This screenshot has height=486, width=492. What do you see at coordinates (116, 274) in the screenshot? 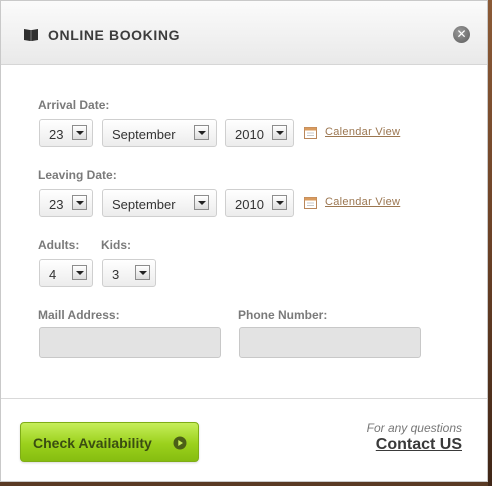
I see `kids-value: 3` at bounding box center [116, 274].